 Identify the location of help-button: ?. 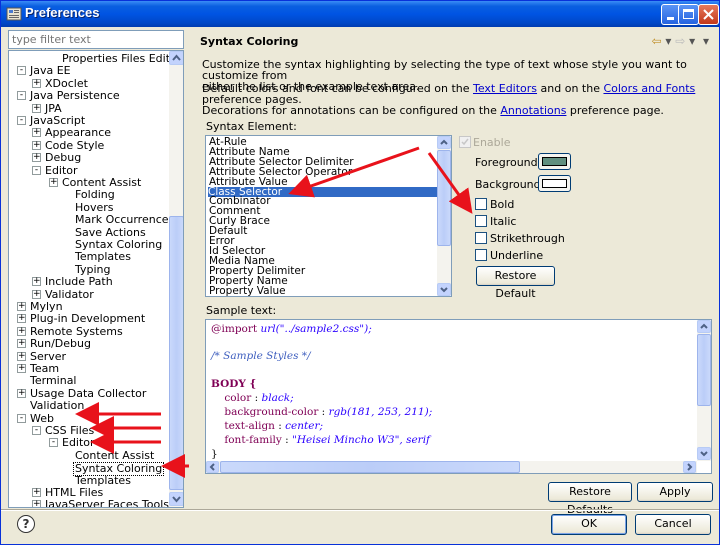
(26, 524).